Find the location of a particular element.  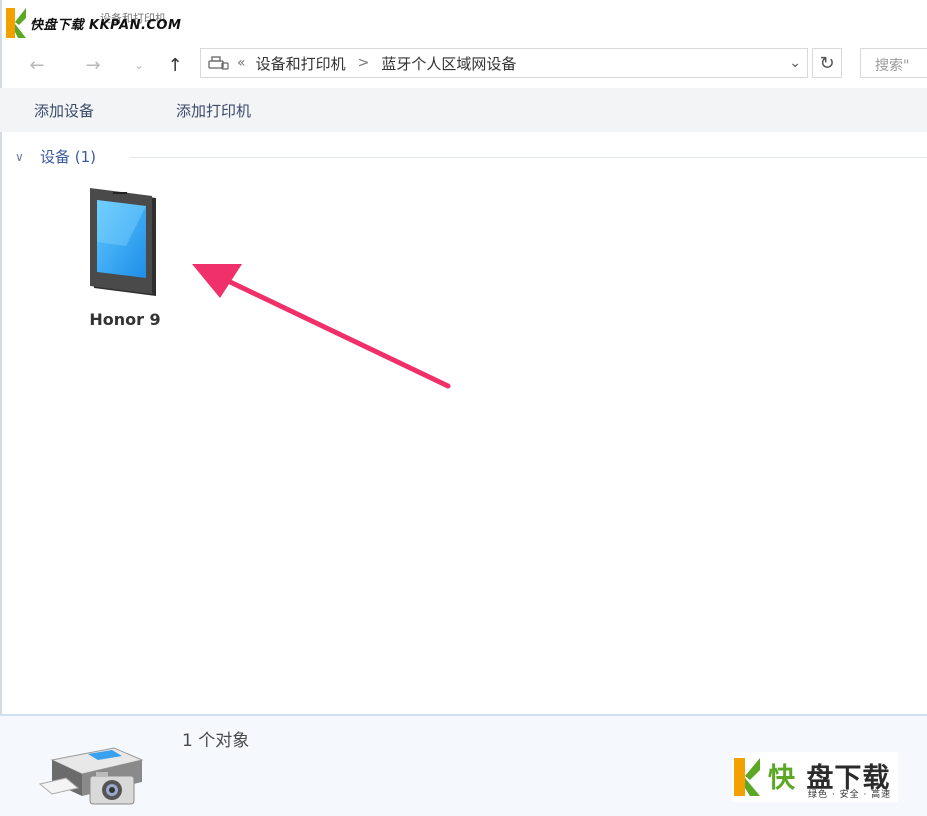

devices-printers-icon is located at coordinates (218, 63).